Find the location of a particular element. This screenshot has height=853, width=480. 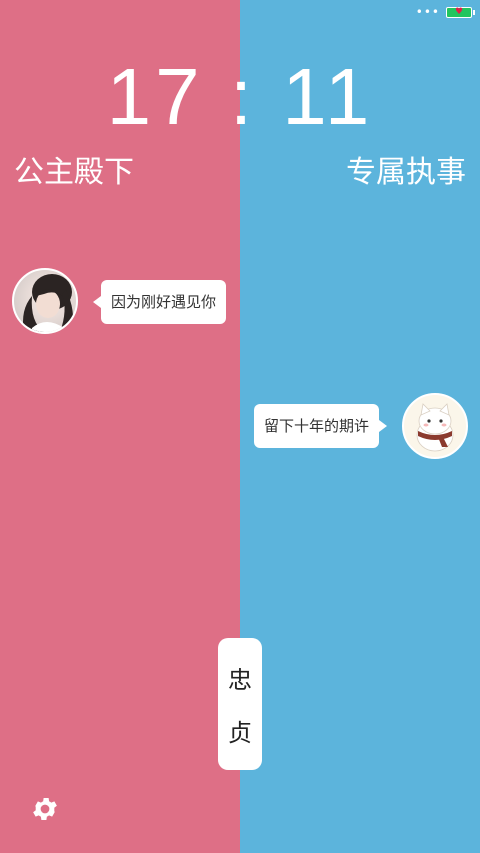

status-bar: ••• ♥ is located at coordinates (445, 12).